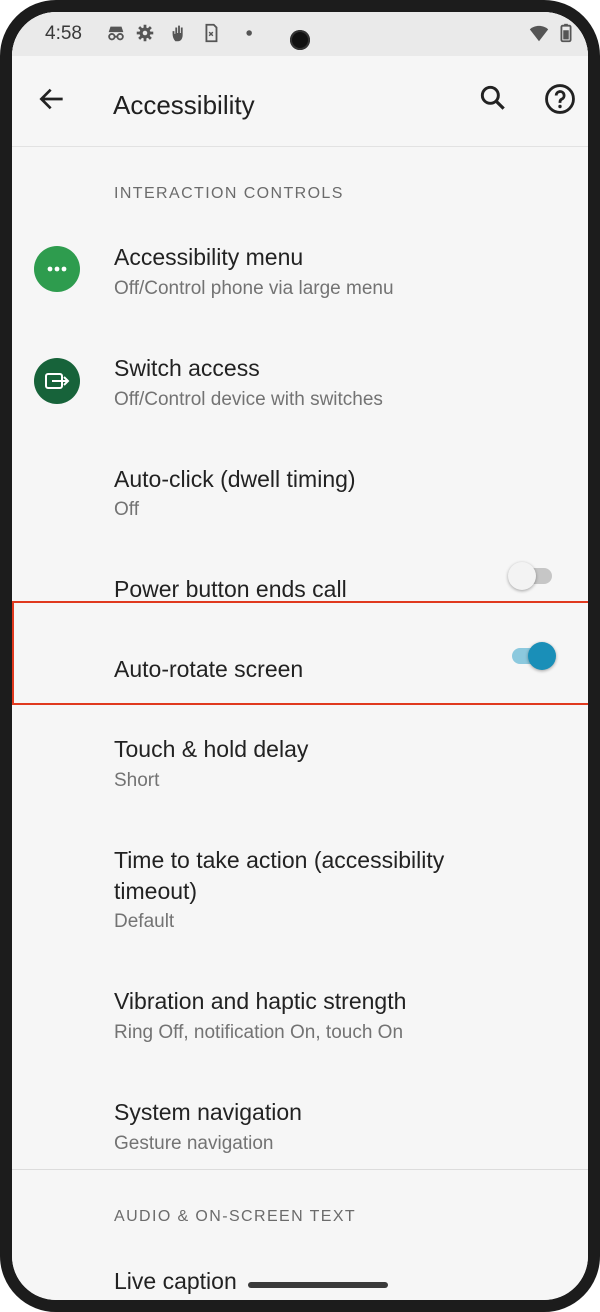 The image size is (600, 1312). I want to click on item-title: Touch & hold delay, so click(211, 749).